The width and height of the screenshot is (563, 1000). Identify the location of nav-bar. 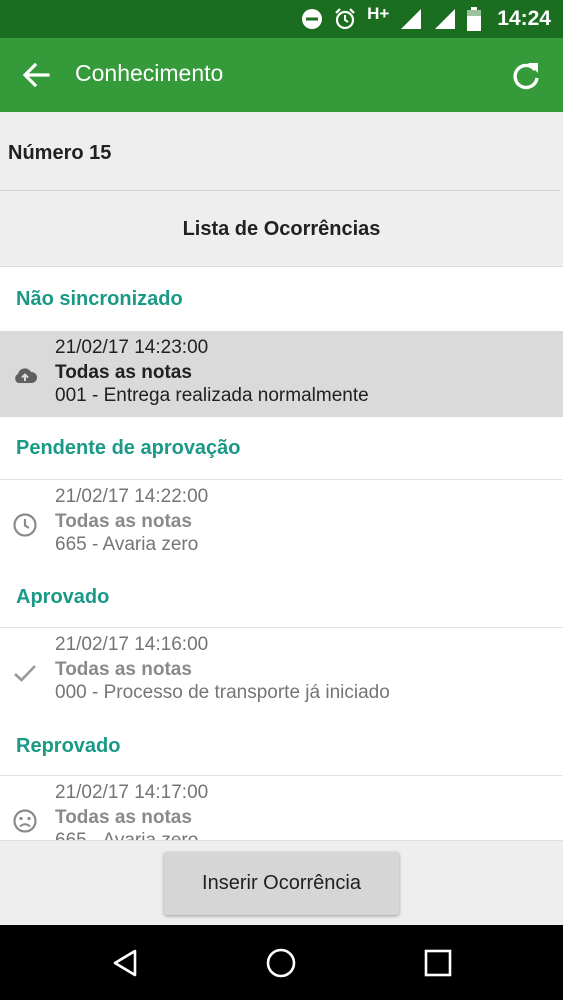
(281, 962).